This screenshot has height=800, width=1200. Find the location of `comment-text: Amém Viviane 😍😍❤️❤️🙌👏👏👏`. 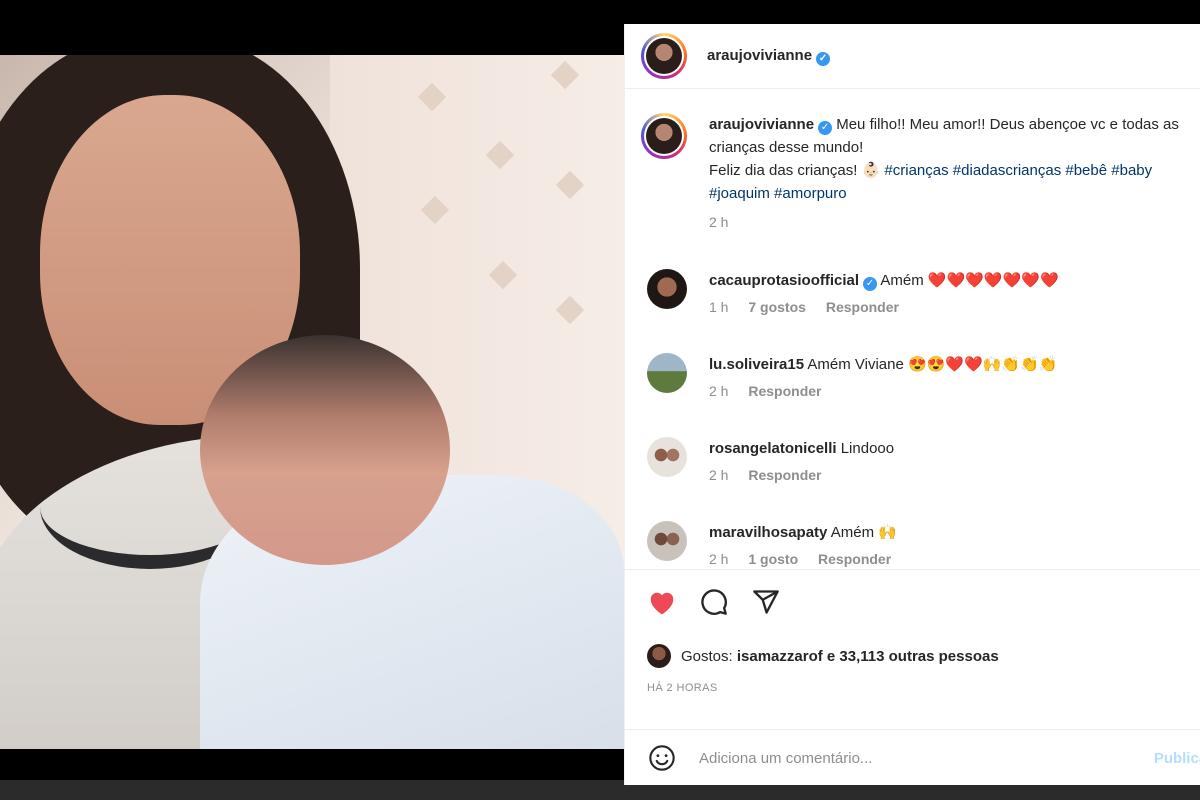

comment-text: Amém Viviane 😍😍❤️❤️🙌👏👏👏 is located at coordinates (932, 364).